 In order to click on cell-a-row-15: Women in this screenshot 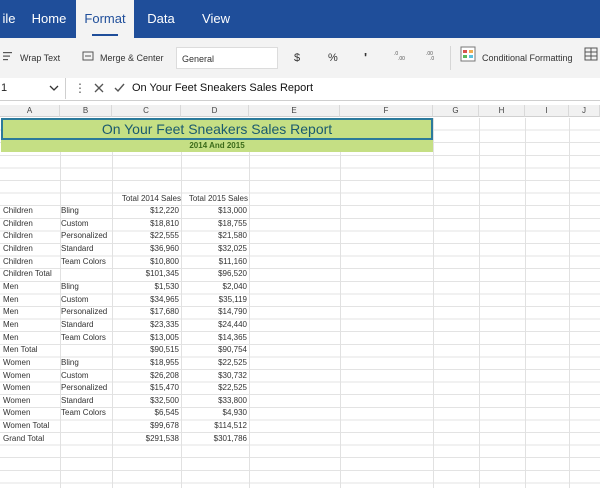, I will do `click(32, 388)`.